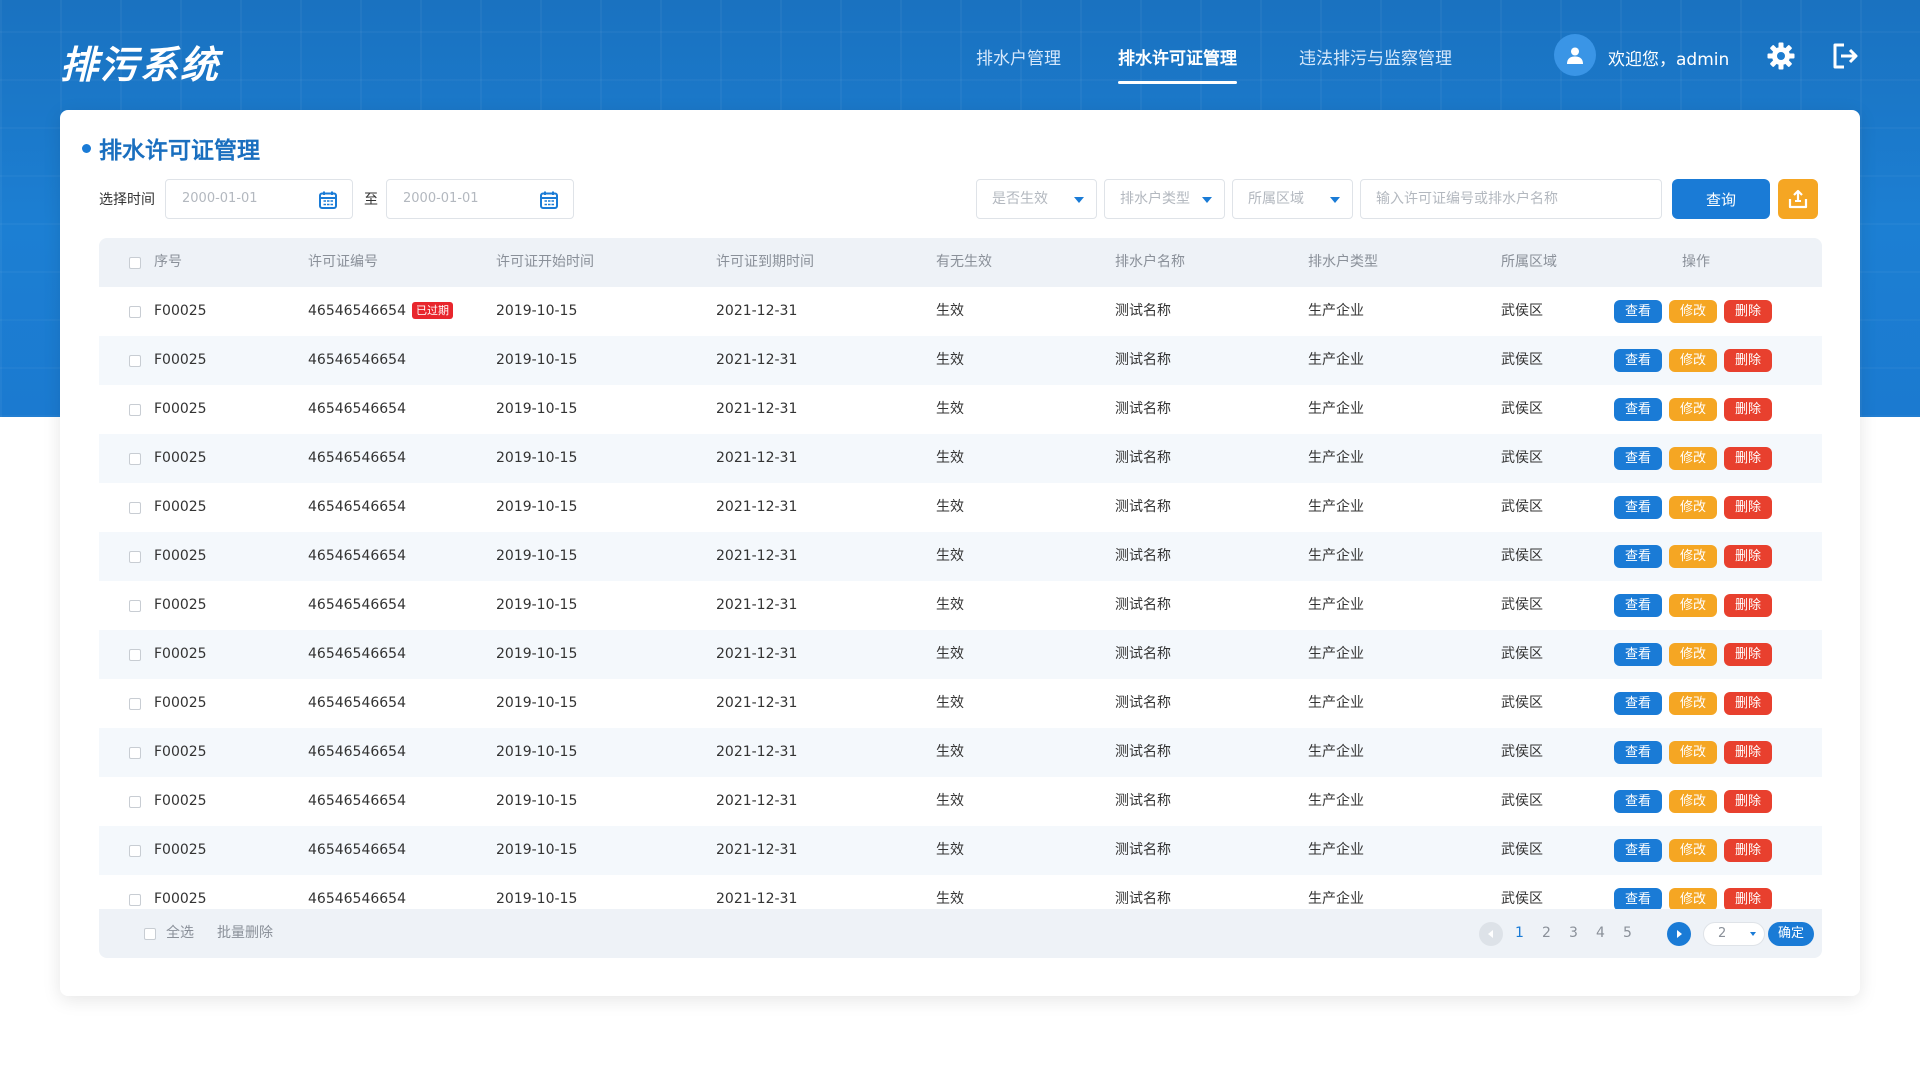 The height and width of the screenshot is (1080, 1920). Describe the element at coordinates (1734, 934) in the screenshot. I see `page-jump-select: 2` at that location.